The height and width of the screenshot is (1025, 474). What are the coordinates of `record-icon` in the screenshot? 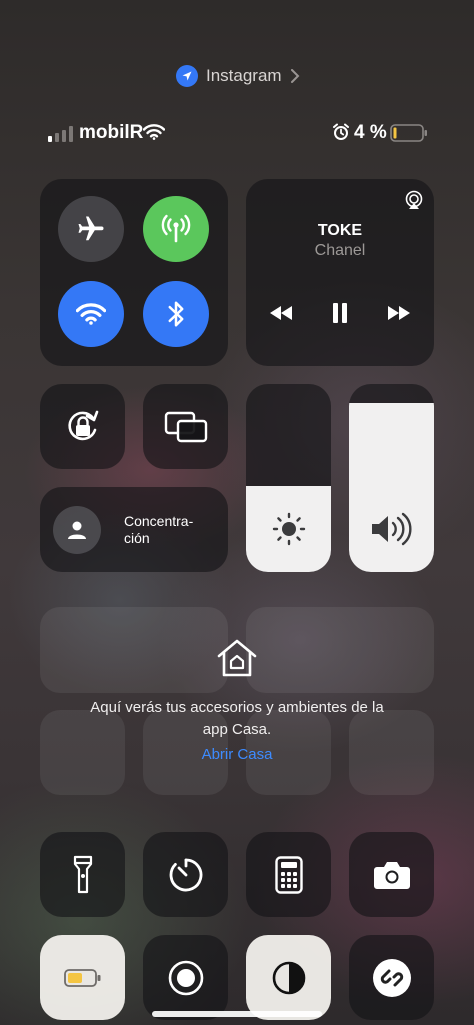 It's located at (186, 978).